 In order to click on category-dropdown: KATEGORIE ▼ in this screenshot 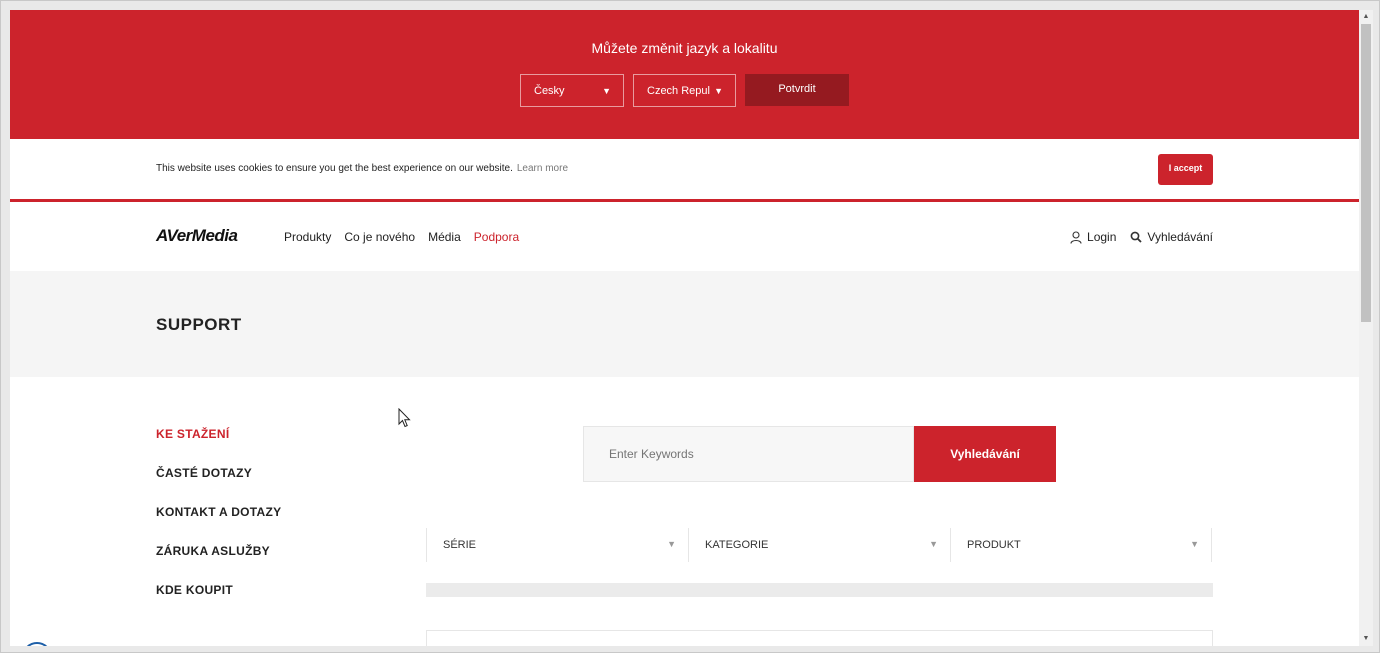, I will do `click(819, 545)`.